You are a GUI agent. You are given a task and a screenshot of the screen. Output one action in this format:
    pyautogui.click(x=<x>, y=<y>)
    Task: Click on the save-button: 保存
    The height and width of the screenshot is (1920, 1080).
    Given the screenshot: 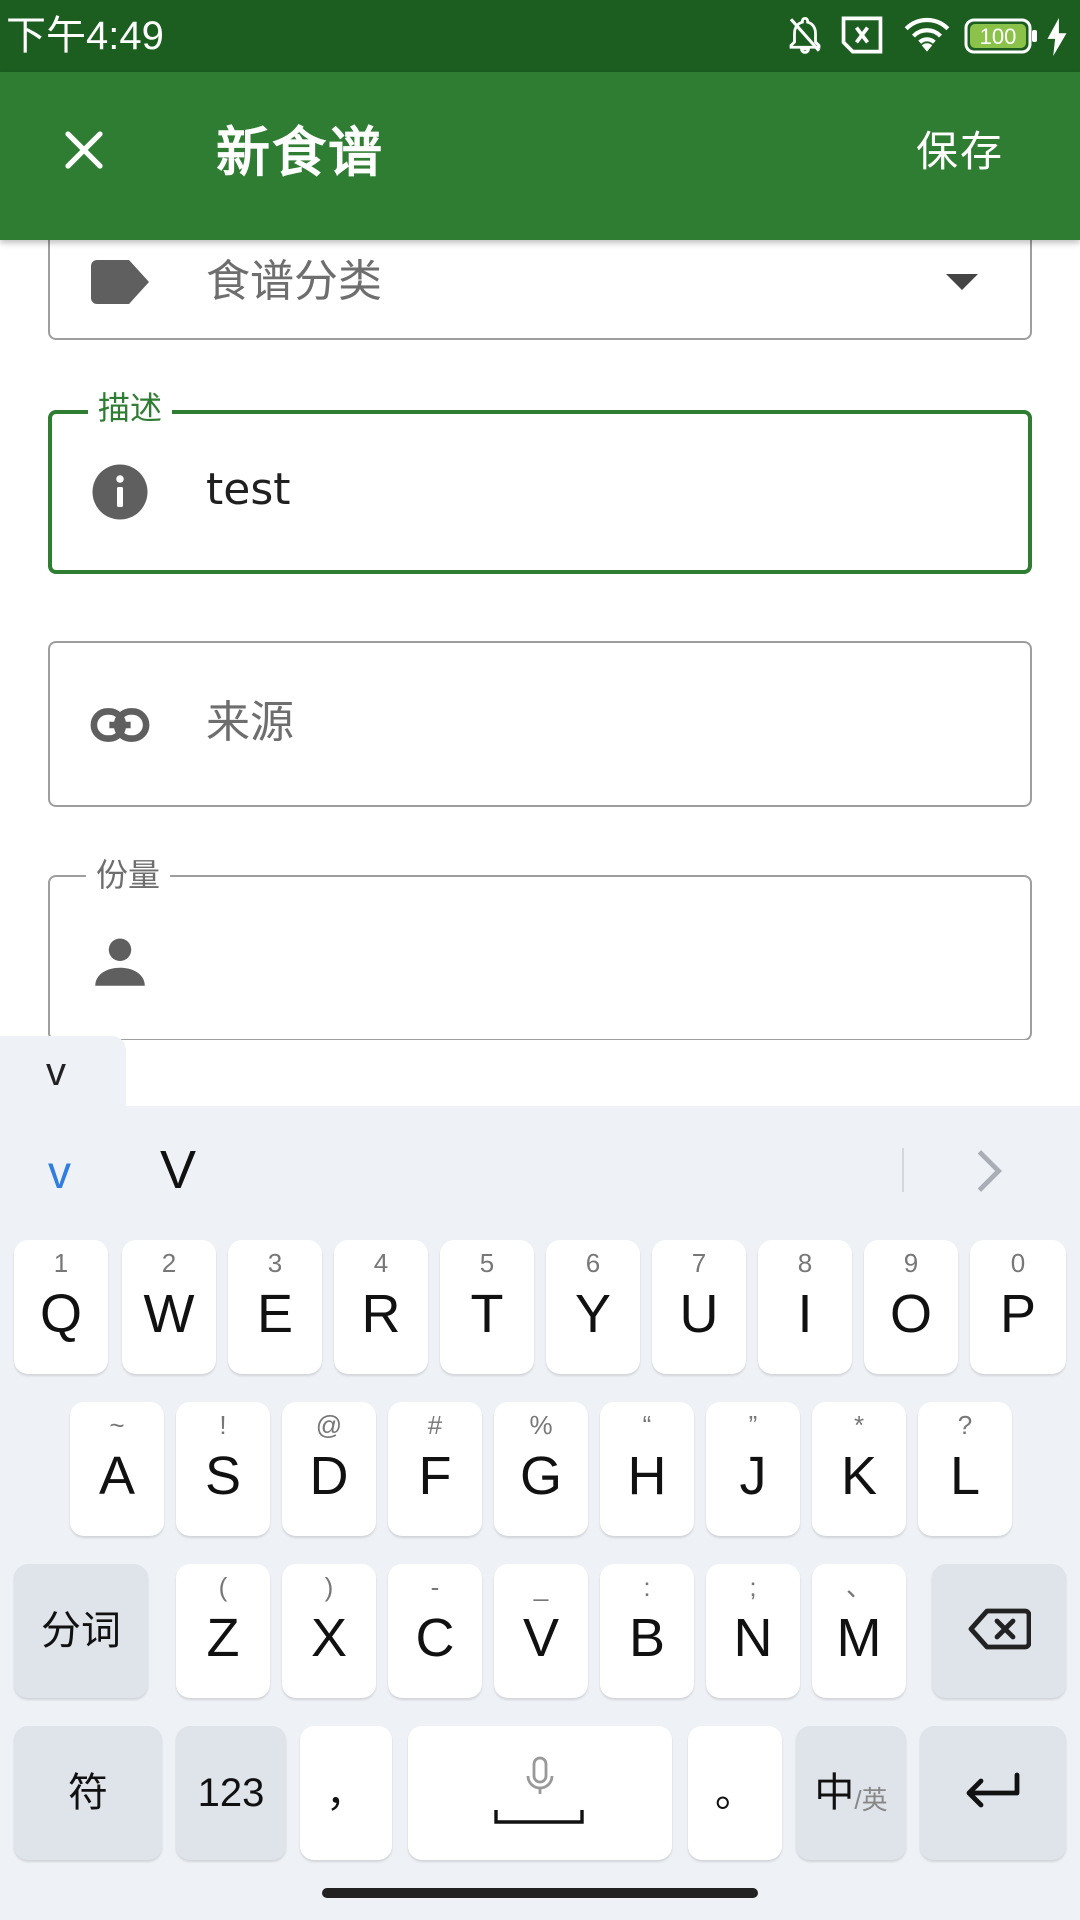 What is the action you would take?
    pyautogui.click(x=960, y=152)
    